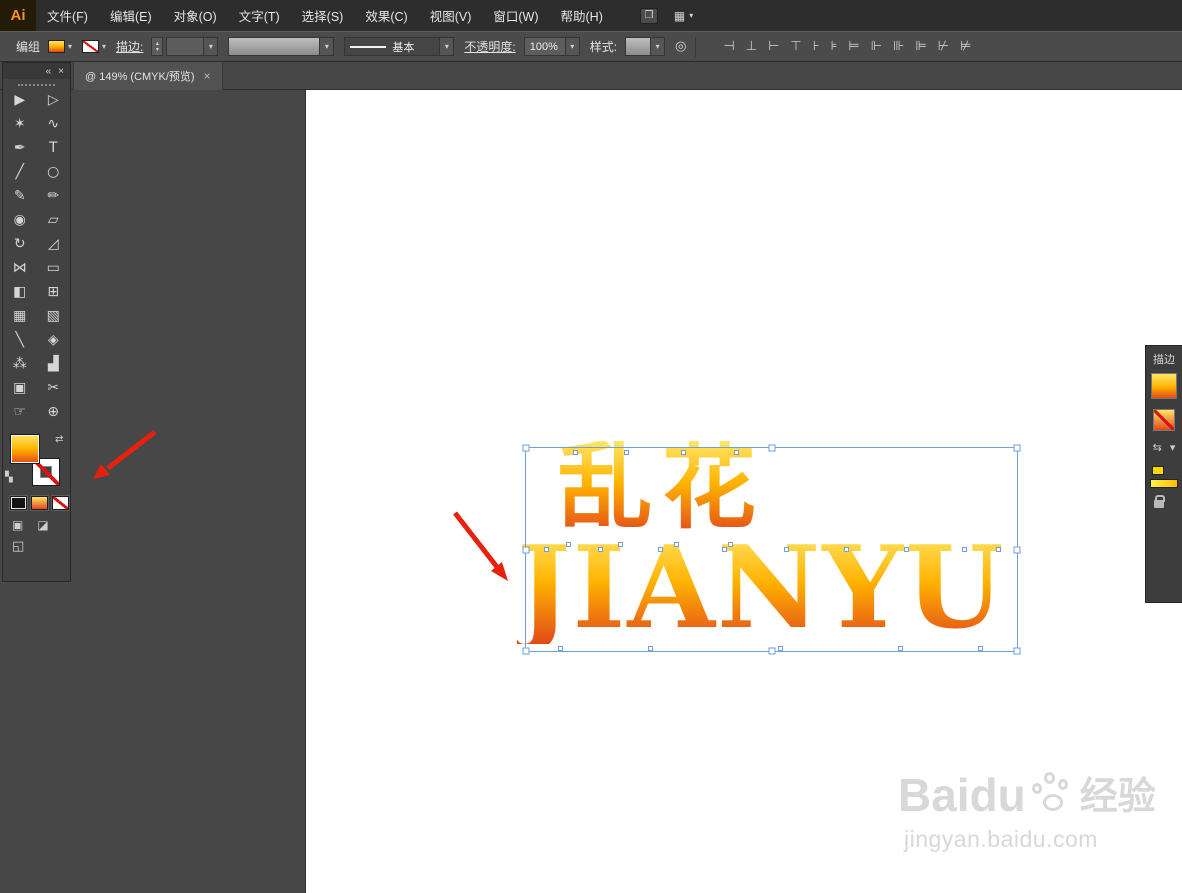  Describe the element at coordinates (53, 268) in the screenshot. I see `free-transform-tool: ▭` at that location.